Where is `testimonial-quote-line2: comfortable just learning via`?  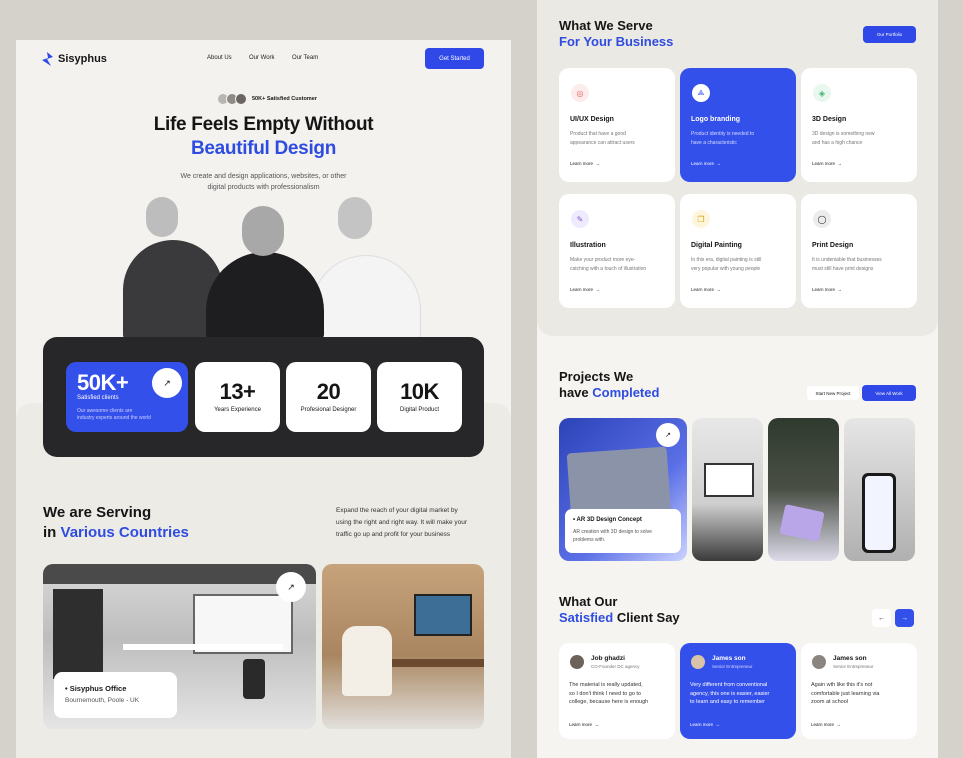 testimonial-quote-line2: comfortable just learning via is located at coordinates (845, 693).